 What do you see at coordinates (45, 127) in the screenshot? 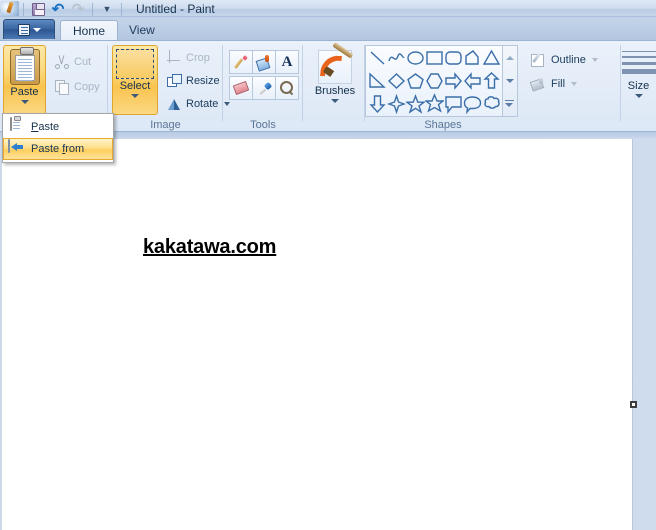
I see `menu-item-paste-label: Paste` at bounding box center [45, 127].